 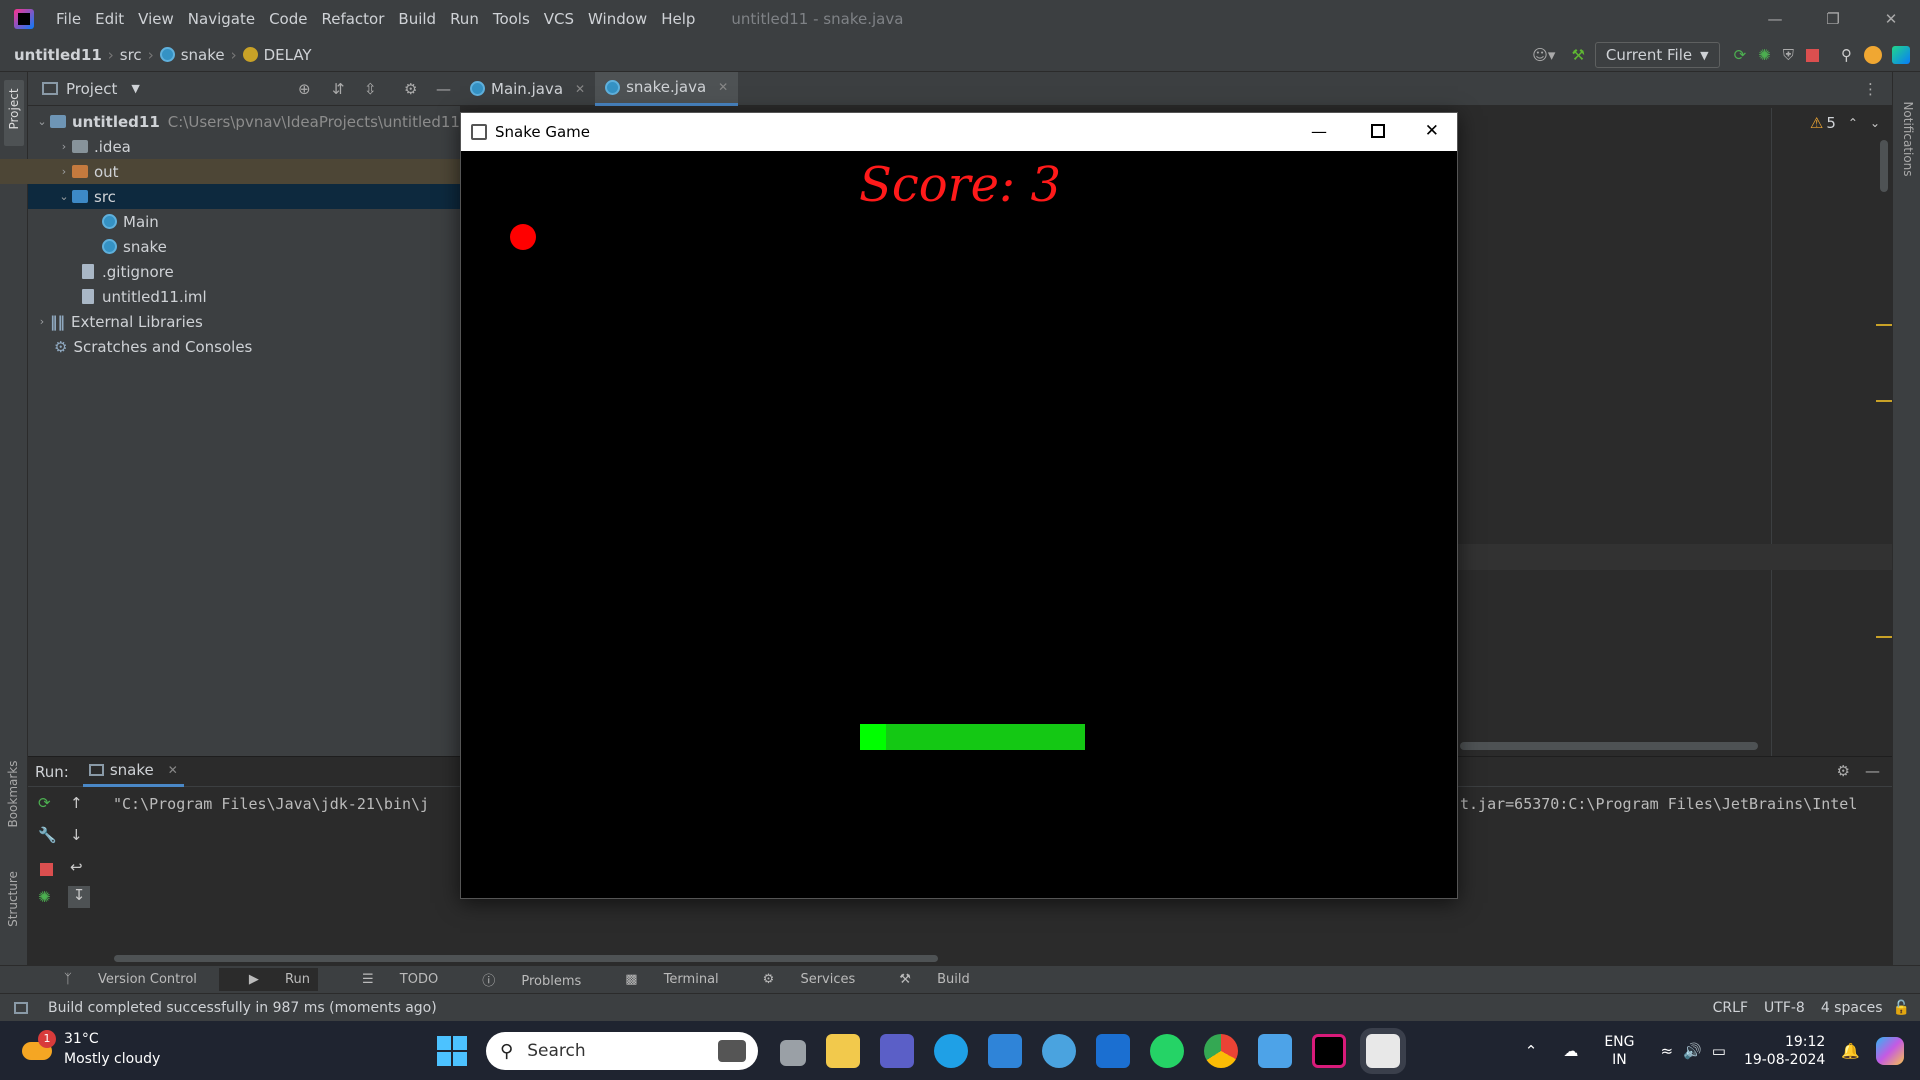 I want to click on app-icon, so click(x=1113, y=1051).